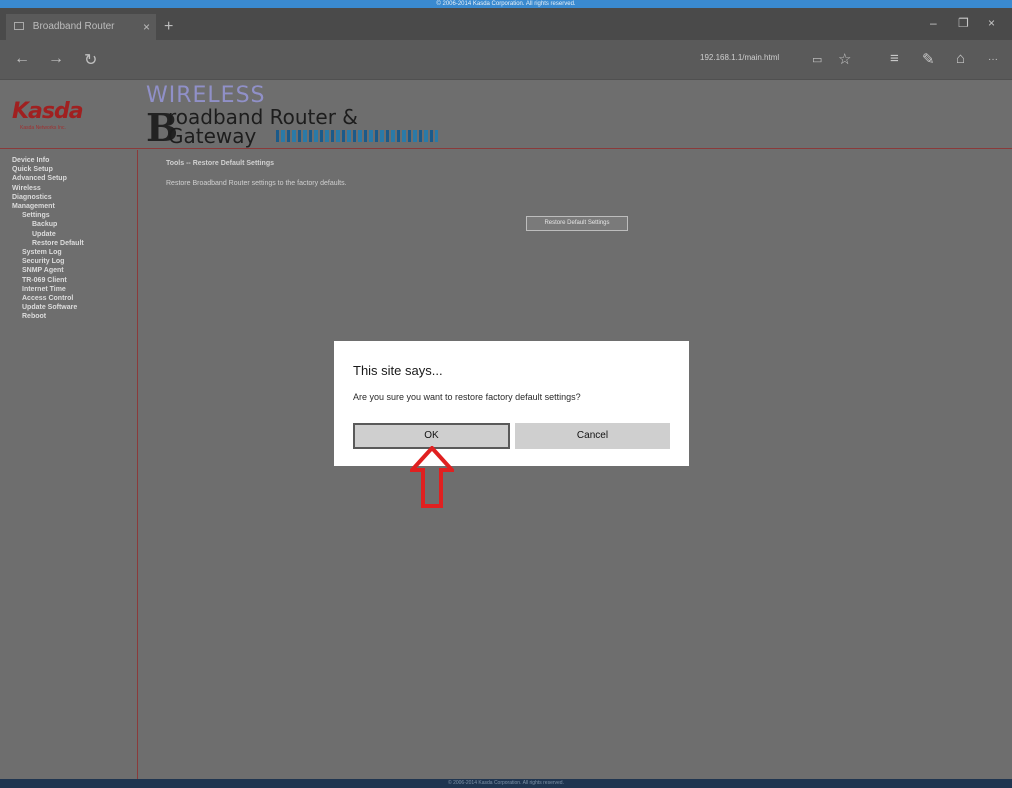 This screenshot has width=1012, height=788. What do you see at coordinates (74, 316) in the screenshot?
I see `sidebar-item: Reboot` at bounding box center [74, 316].